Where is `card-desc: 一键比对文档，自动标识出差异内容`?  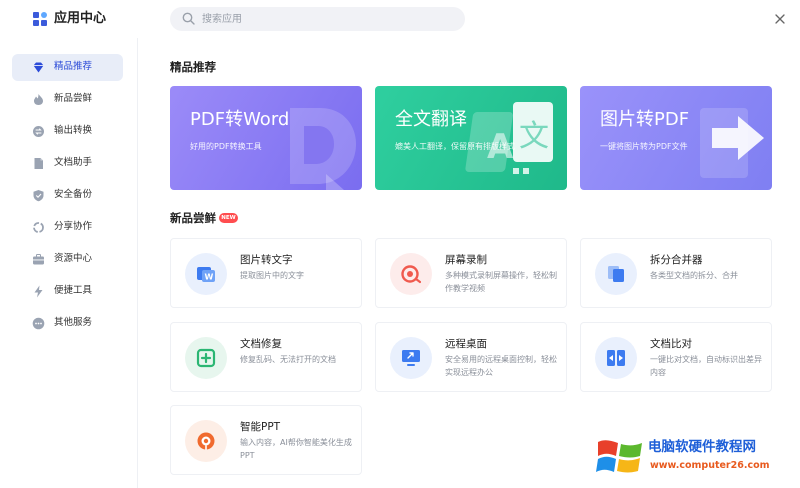
card-desc: 一键比对文档，自动标识出差异内容 is located at coordinates (706, 366).